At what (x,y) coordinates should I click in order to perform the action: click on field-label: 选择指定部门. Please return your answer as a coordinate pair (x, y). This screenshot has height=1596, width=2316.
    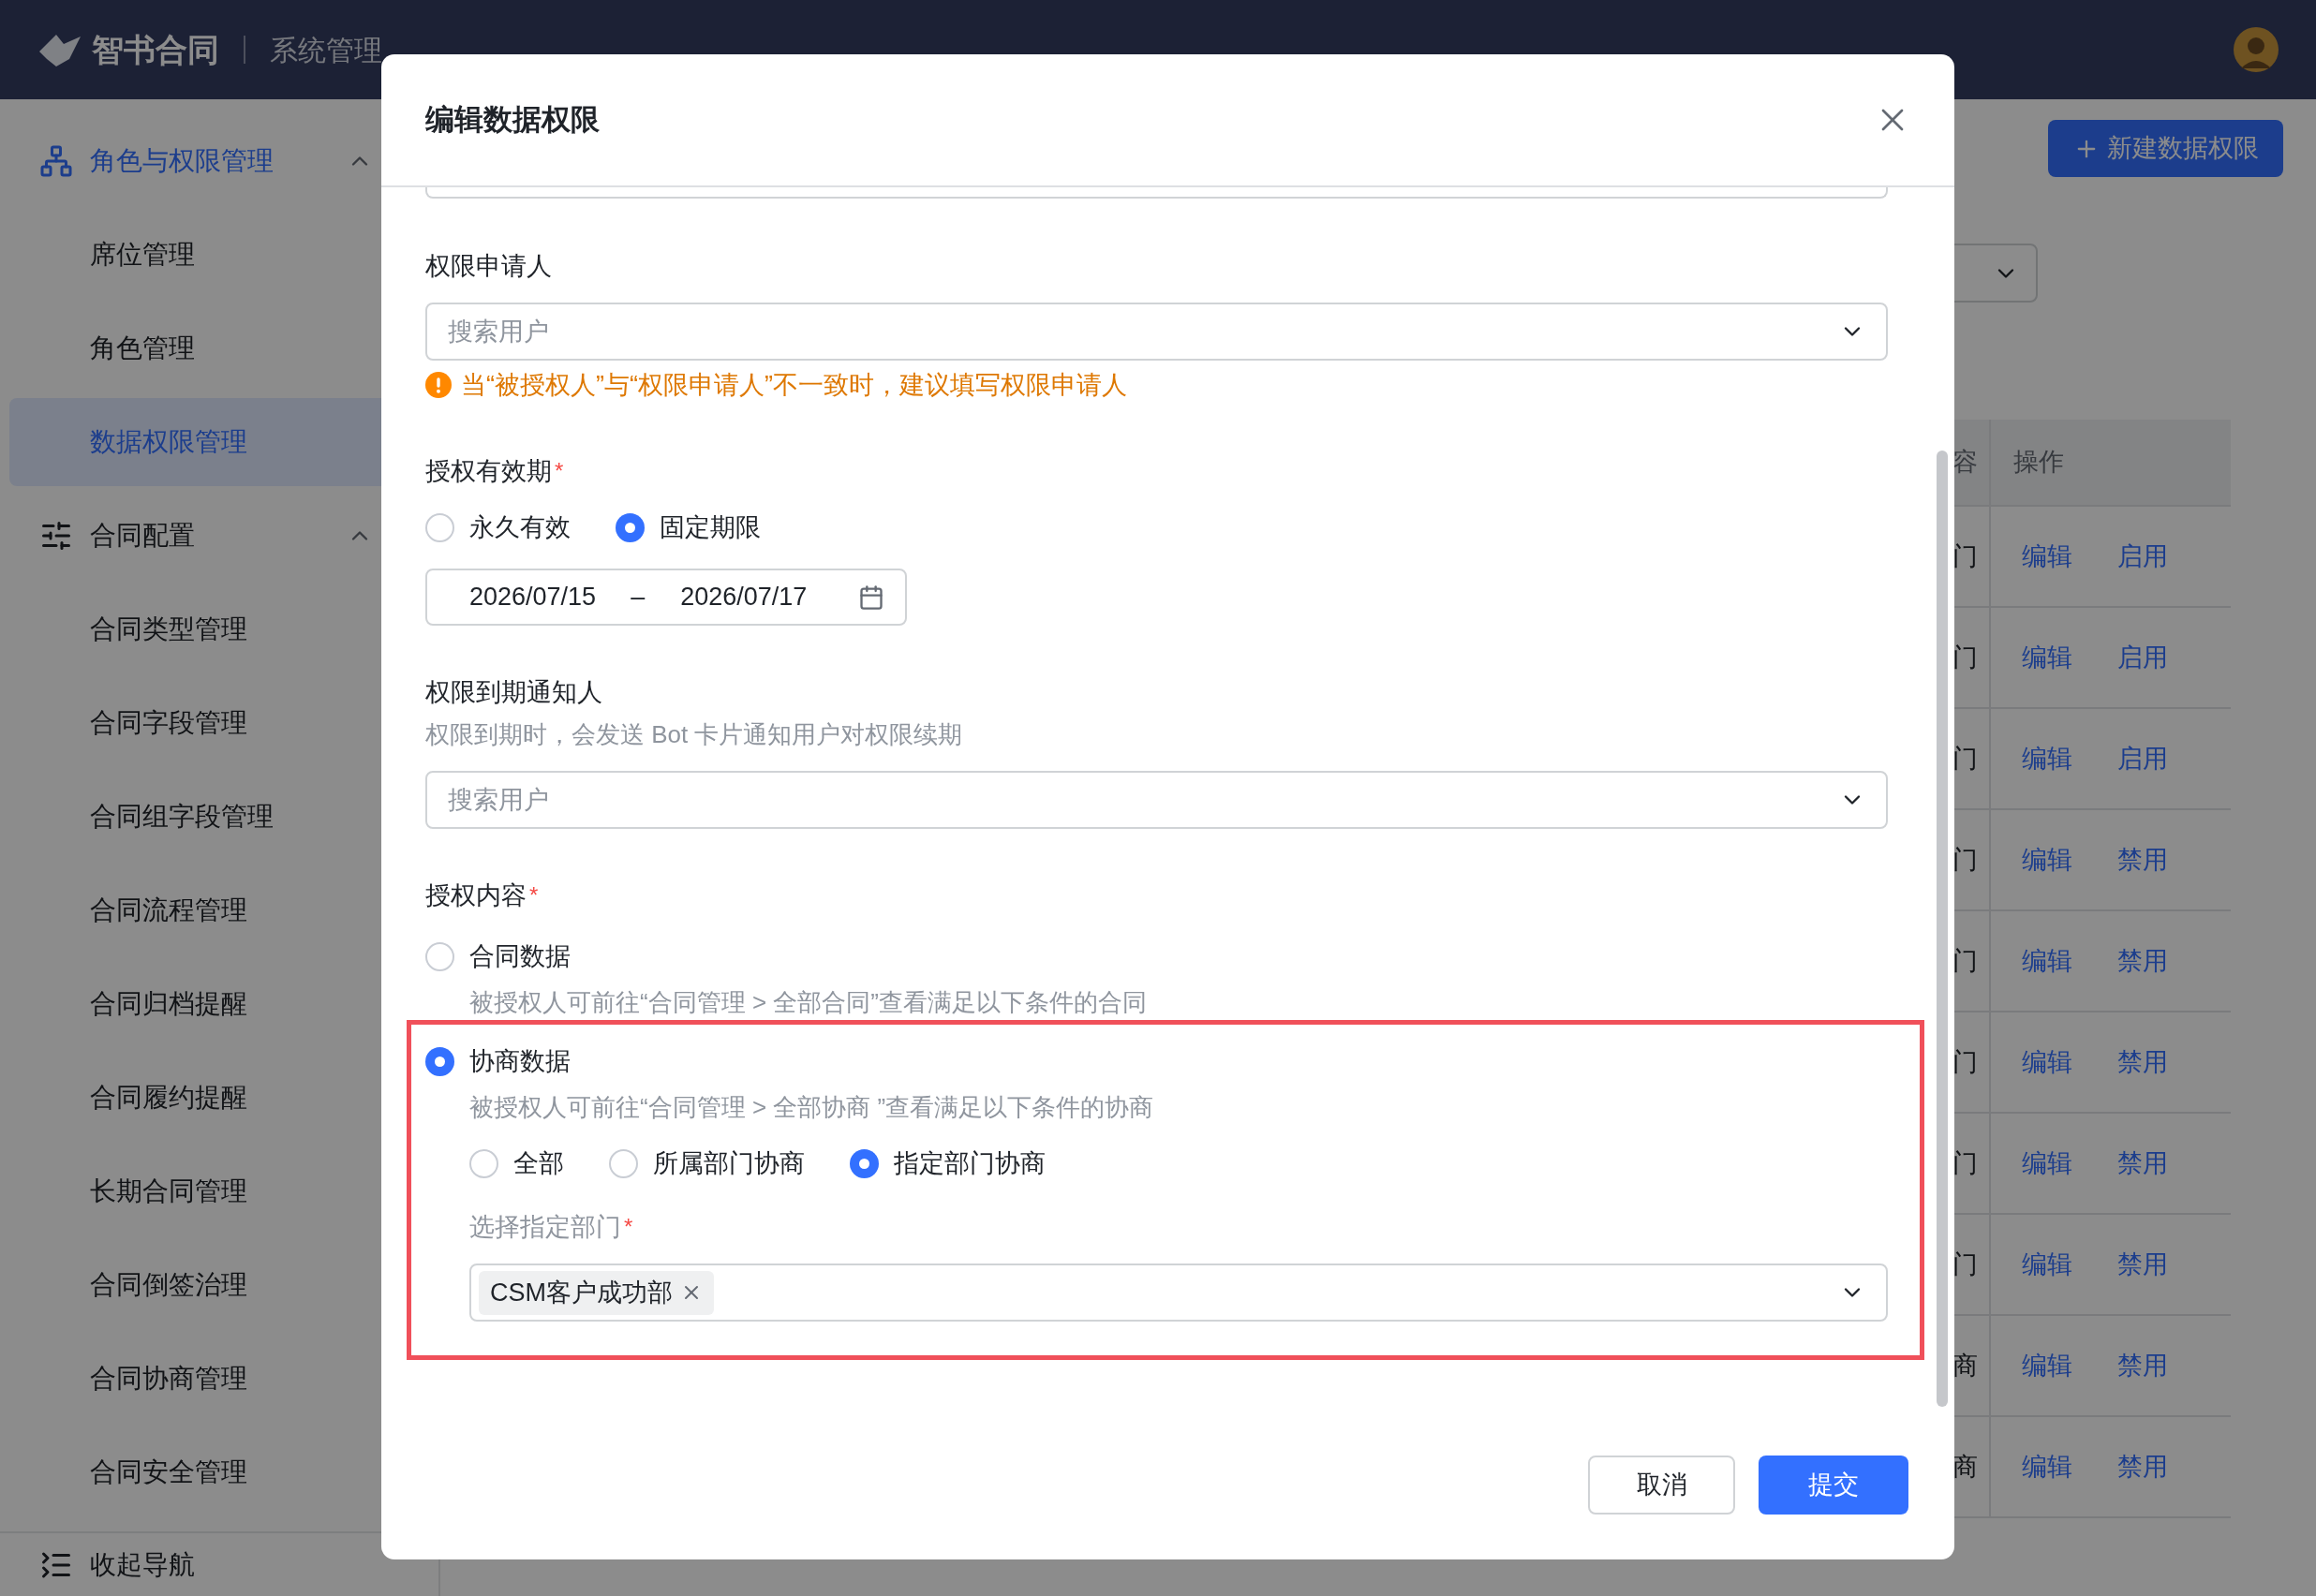
    Looking at the image, I should click on (545, 1227).